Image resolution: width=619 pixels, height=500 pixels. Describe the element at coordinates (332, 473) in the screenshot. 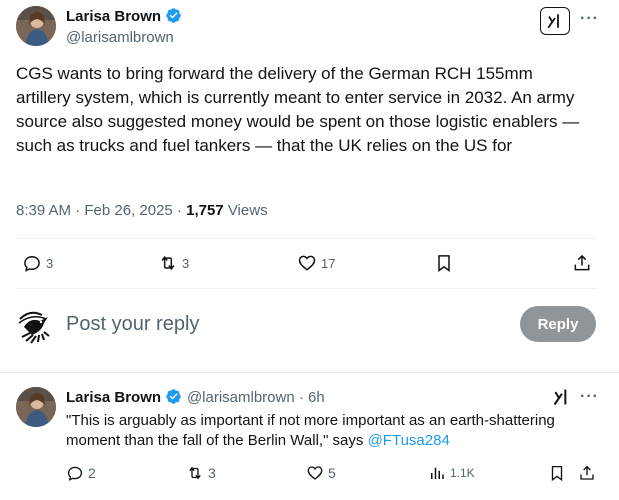

I see `like-count: 5` at that location.